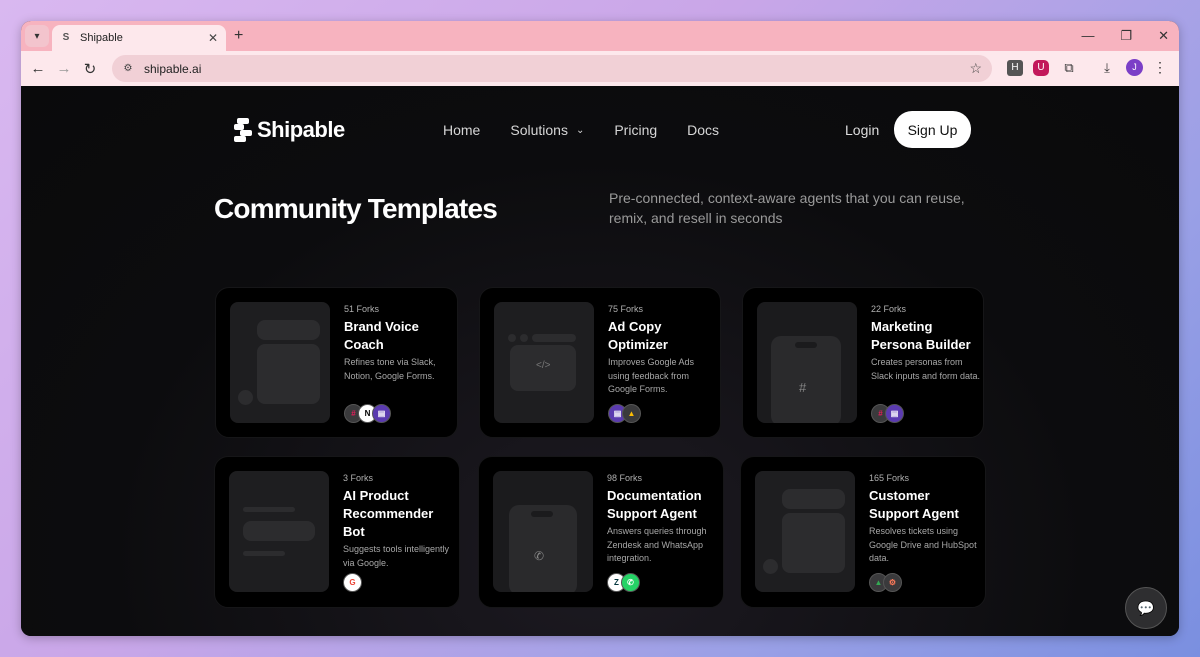 This screenshot has width=1200, height=657. What do you see at coordinates (543, 531) in the screenshot?
I see `template-thumbnail: ✆` at bounding box center [543, 531].